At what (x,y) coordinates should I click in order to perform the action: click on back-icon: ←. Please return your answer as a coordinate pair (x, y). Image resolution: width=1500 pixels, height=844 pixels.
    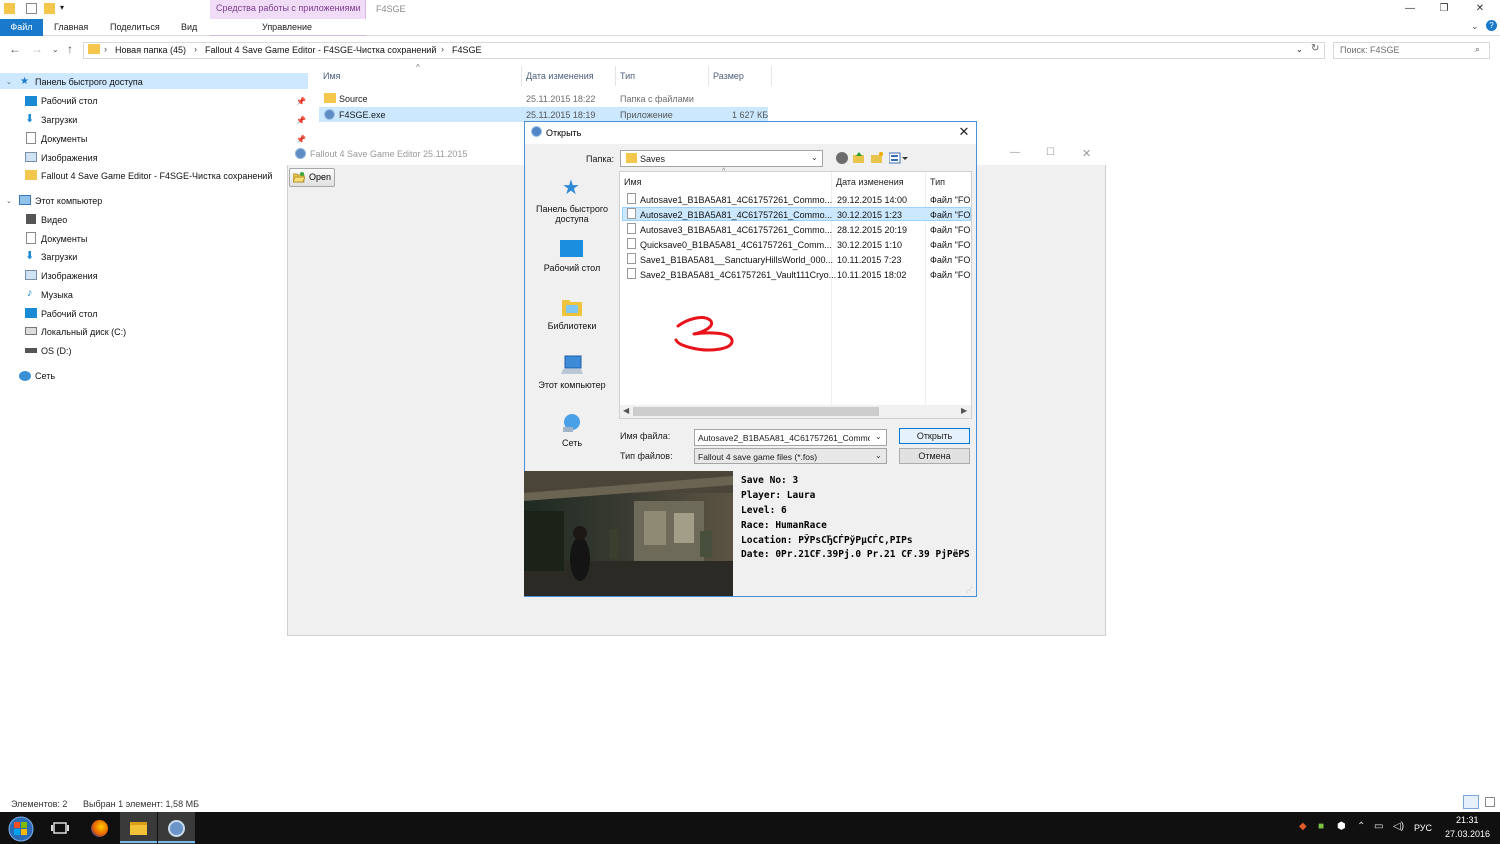
    Looking at the image, I should click on (15, 49).